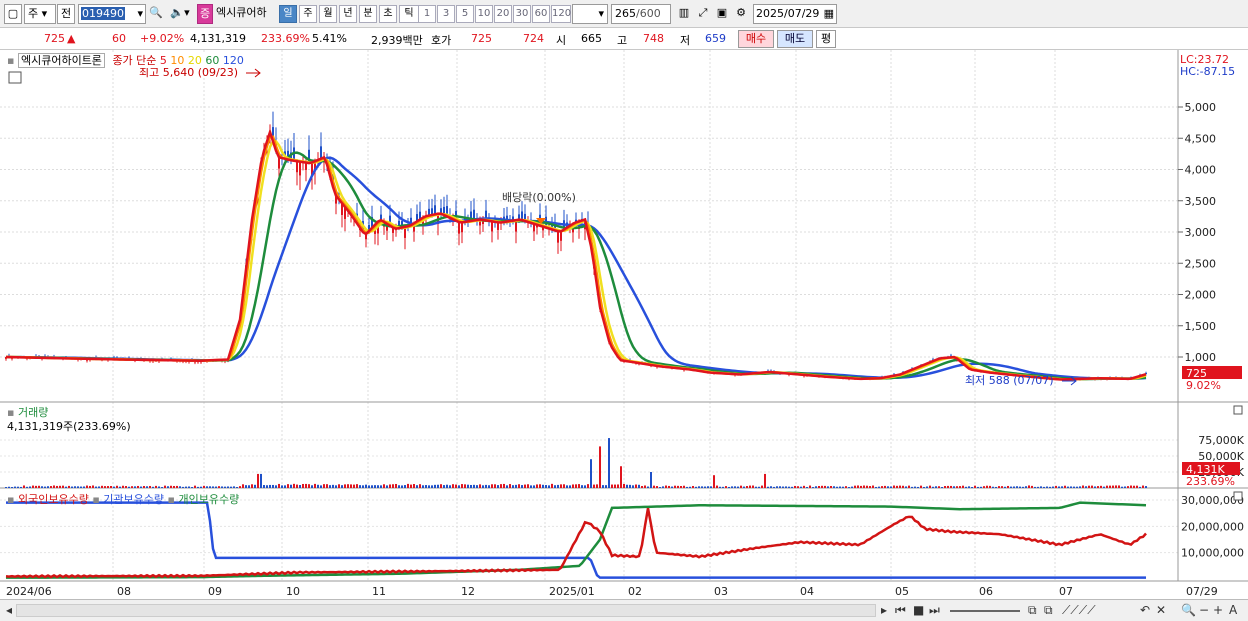 The image size is (1248, 621). I want to click on custom-interval-select: ▾, so click(590, 14).